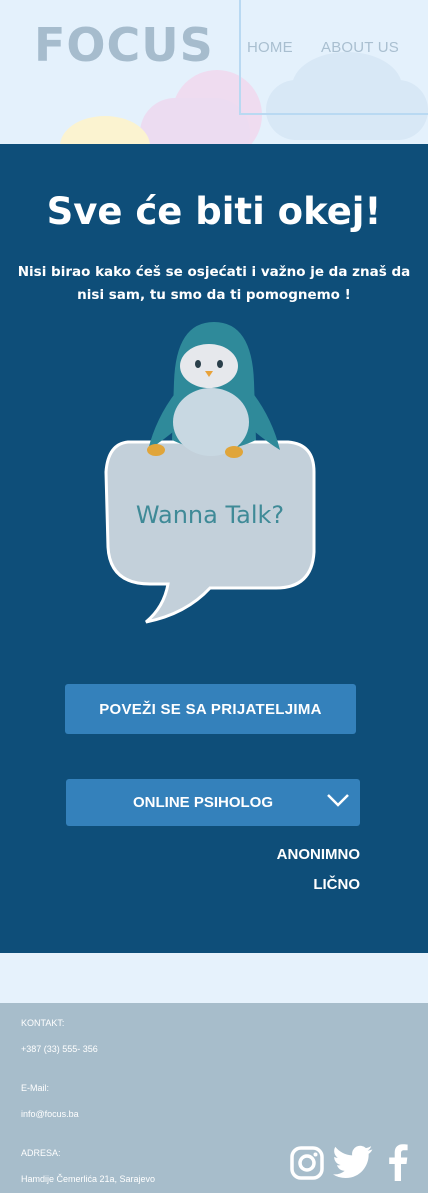  What do you see at coordinates (50, 1114) in the screenshot?
I see `email-address: info@focus.ba` at bounding box center [50, 1114].